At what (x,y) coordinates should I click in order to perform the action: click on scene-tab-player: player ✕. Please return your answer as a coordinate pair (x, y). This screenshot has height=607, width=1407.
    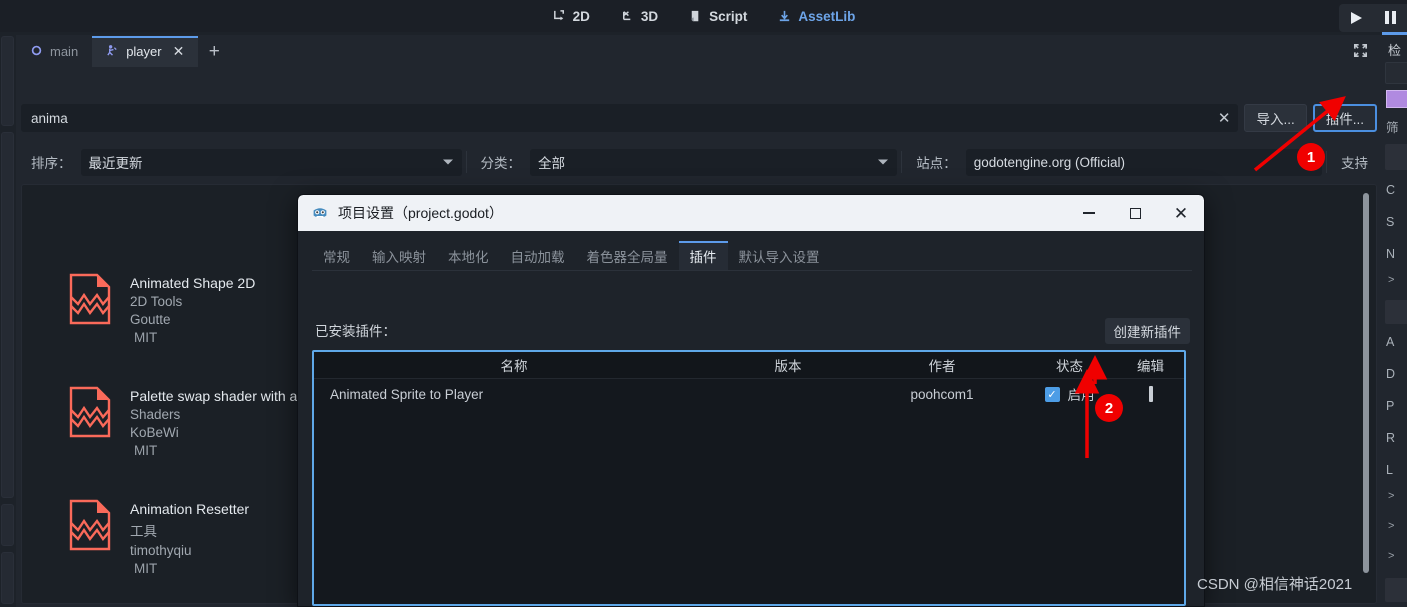
    Looking at the image, I should click on (145, 51).